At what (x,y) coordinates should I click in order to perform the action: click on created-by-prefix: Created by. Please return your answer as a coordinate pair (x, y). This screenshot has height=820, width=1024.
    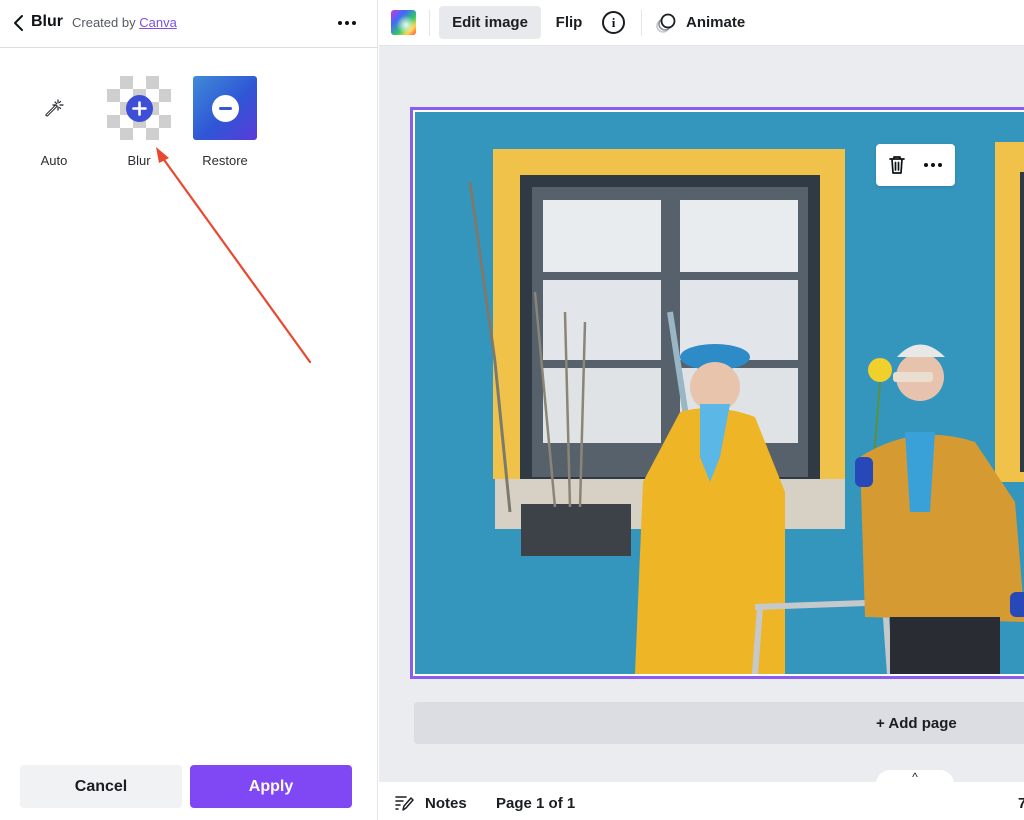
    Looking at the image, I should click on (104, 22).